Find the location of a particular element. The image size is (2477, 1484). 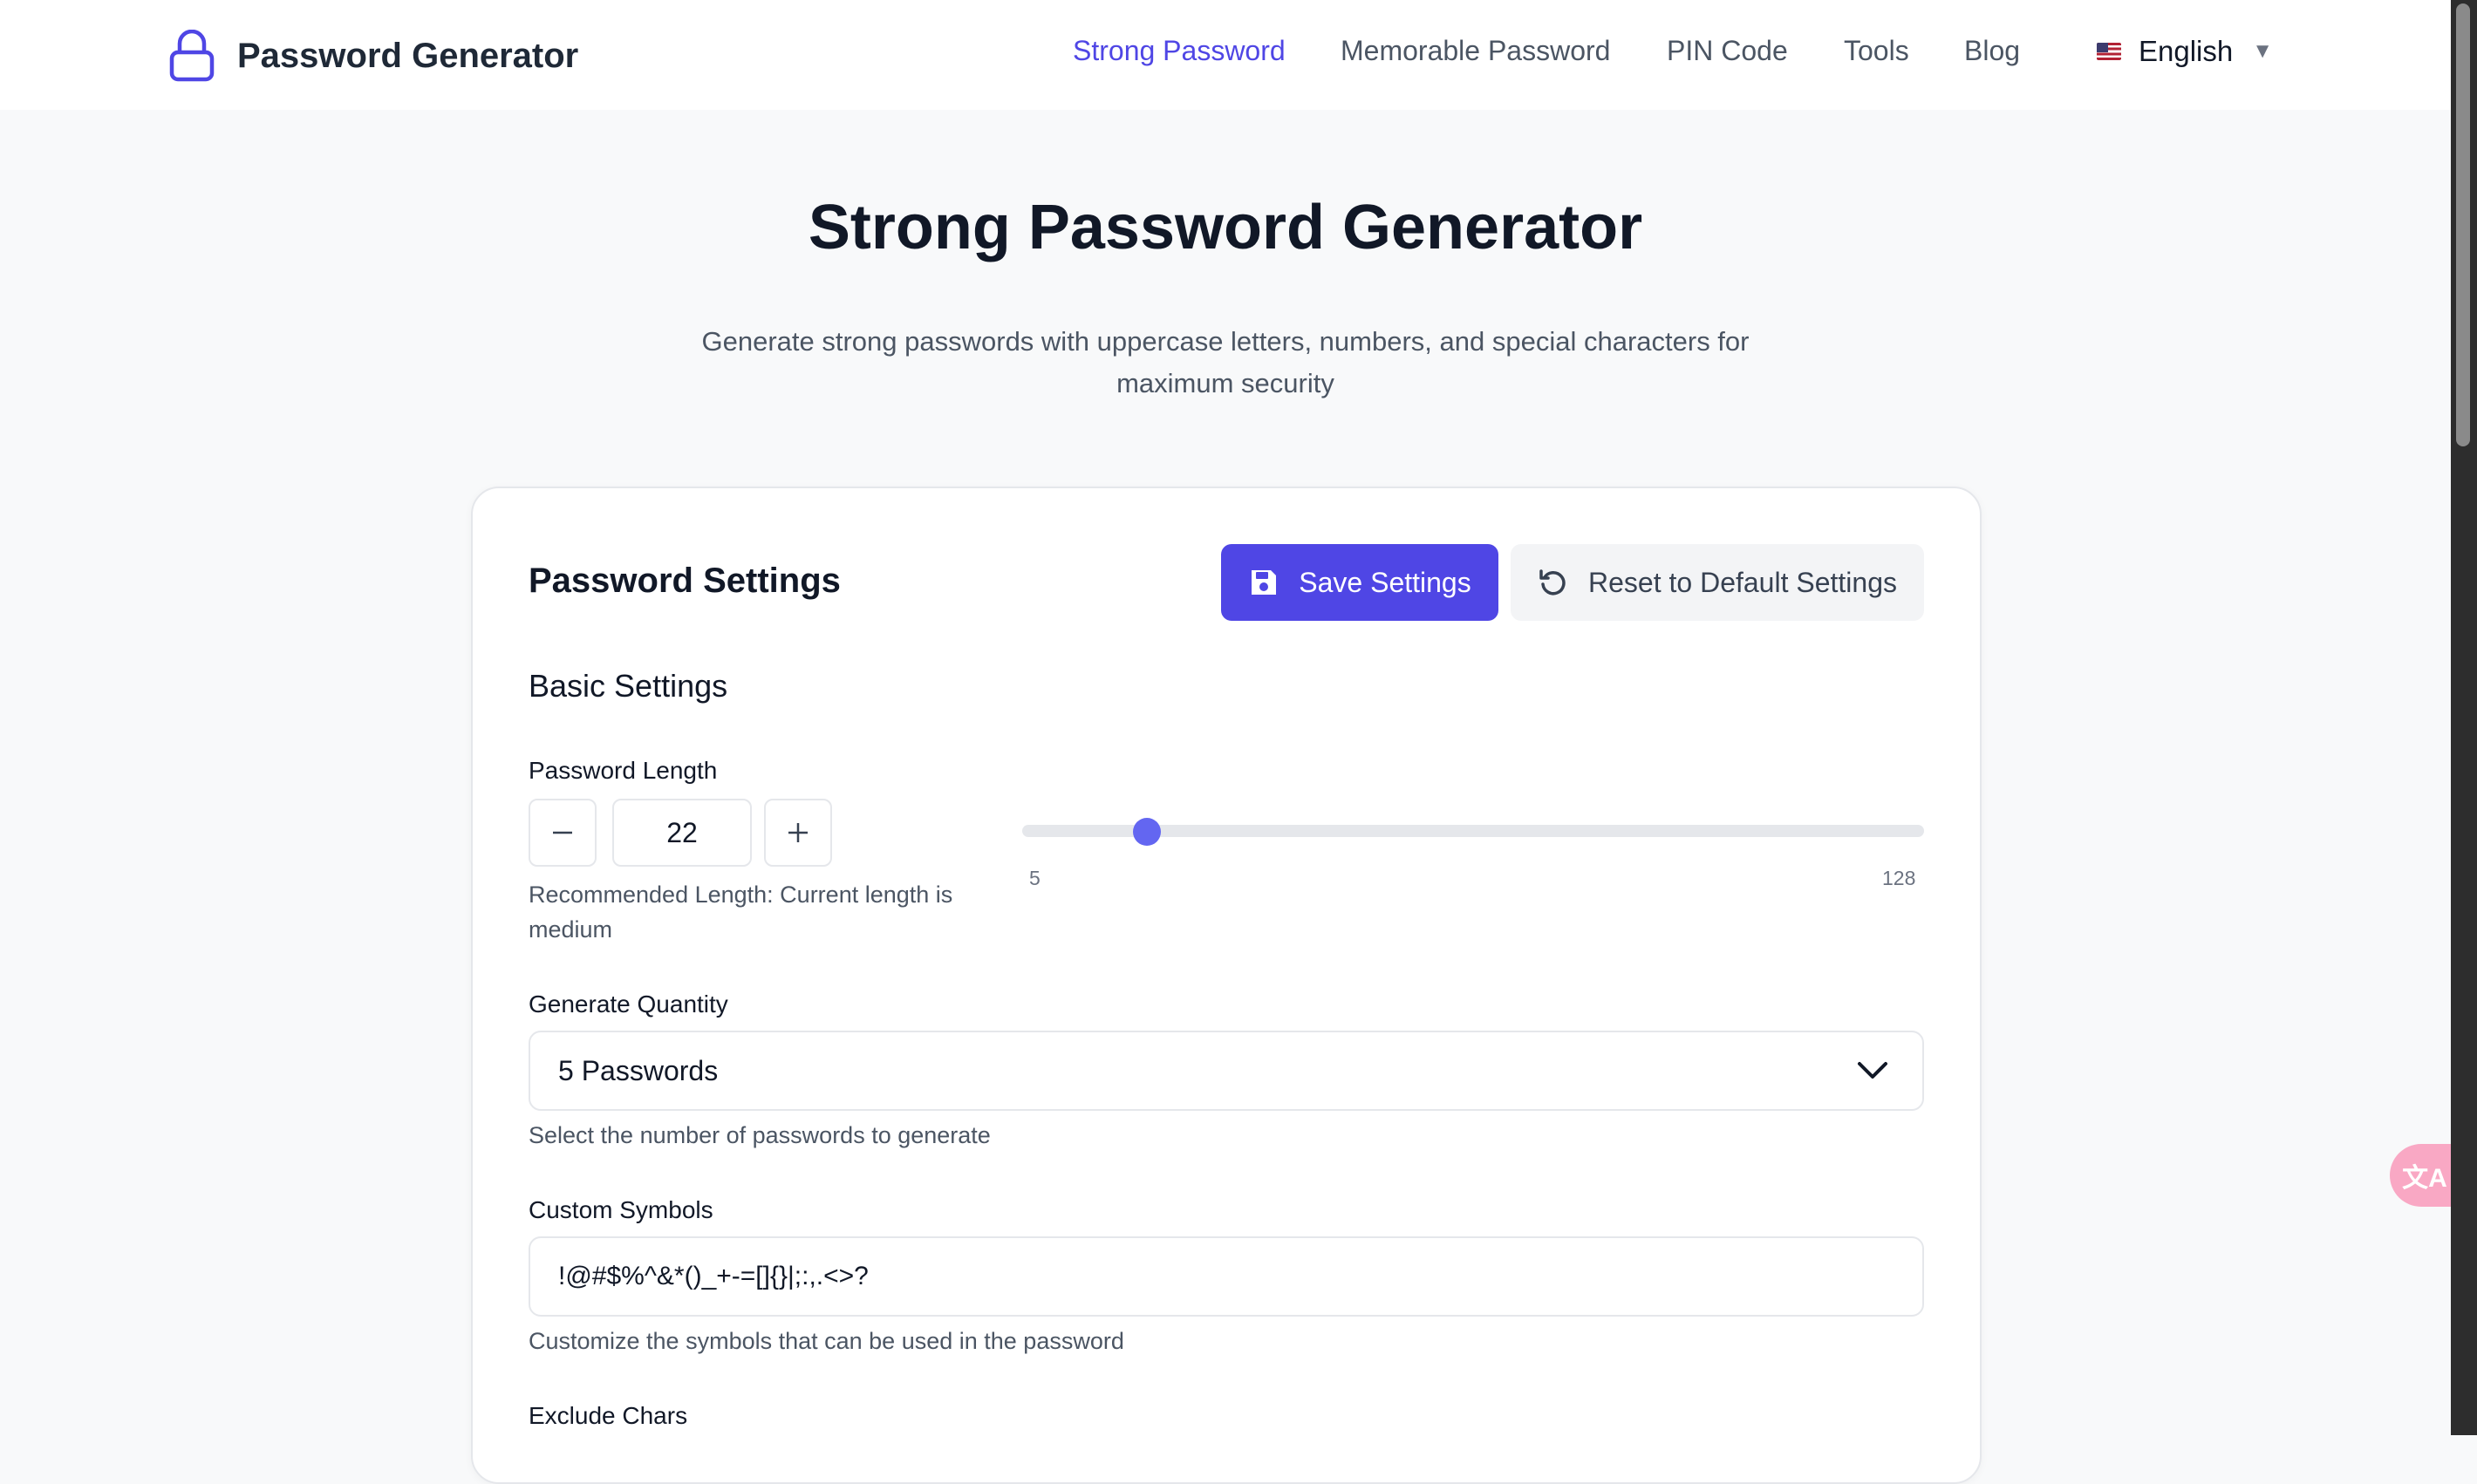

reset-icon is located at coordinates (1552, 582).